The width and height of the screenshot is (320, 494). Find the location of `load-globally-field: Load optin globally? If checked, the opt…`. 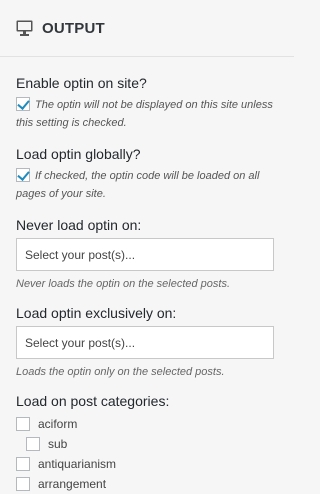

load-globally-field: Load optin globally? If checked, the opt… is located at coordinates (147, 174).